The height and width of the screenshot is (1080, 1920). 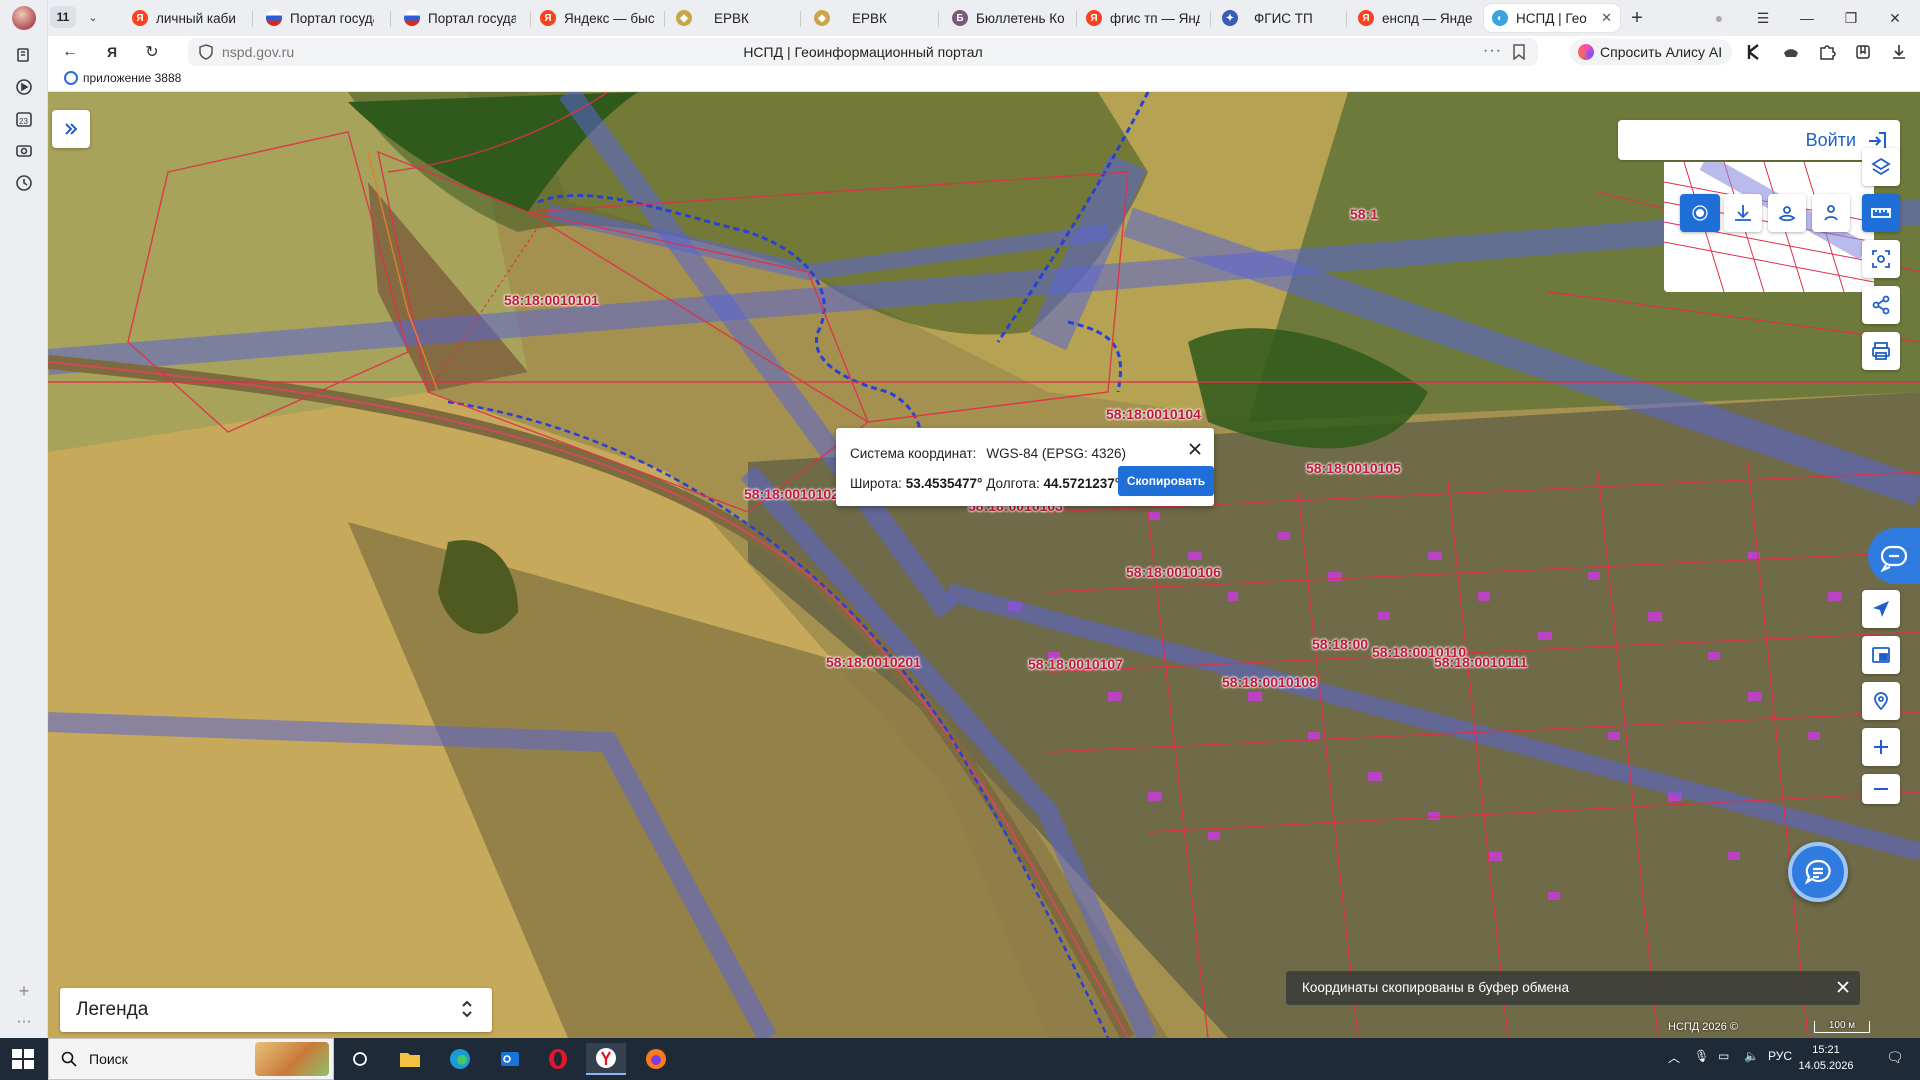 I want to click on expand-panel-button, so click(x=71, y=129).